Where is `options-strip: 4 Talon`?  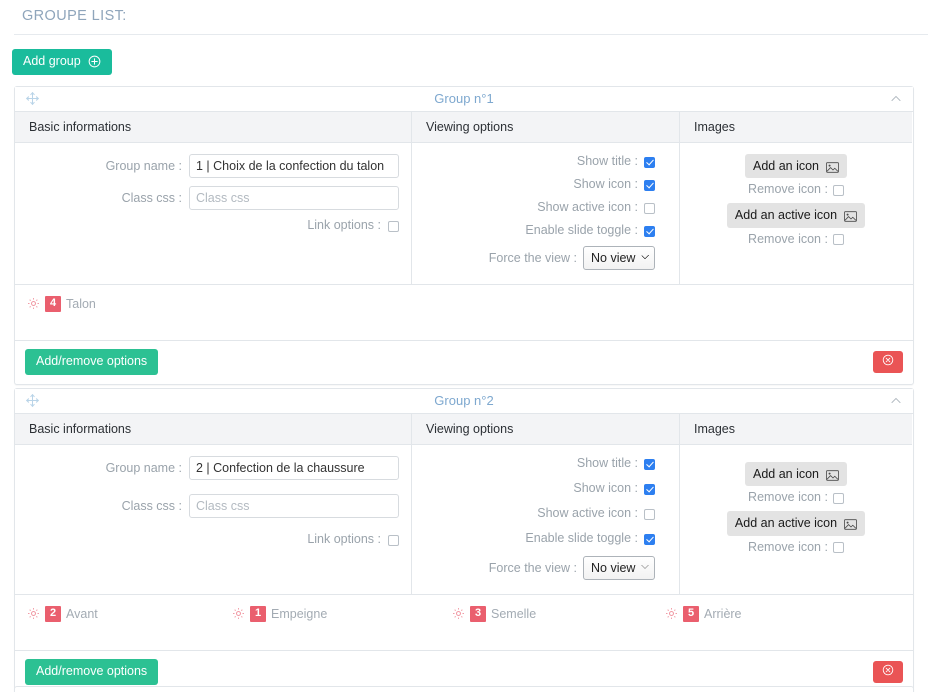 options-strip: 4 Talon is located at coordinates (464, 312).